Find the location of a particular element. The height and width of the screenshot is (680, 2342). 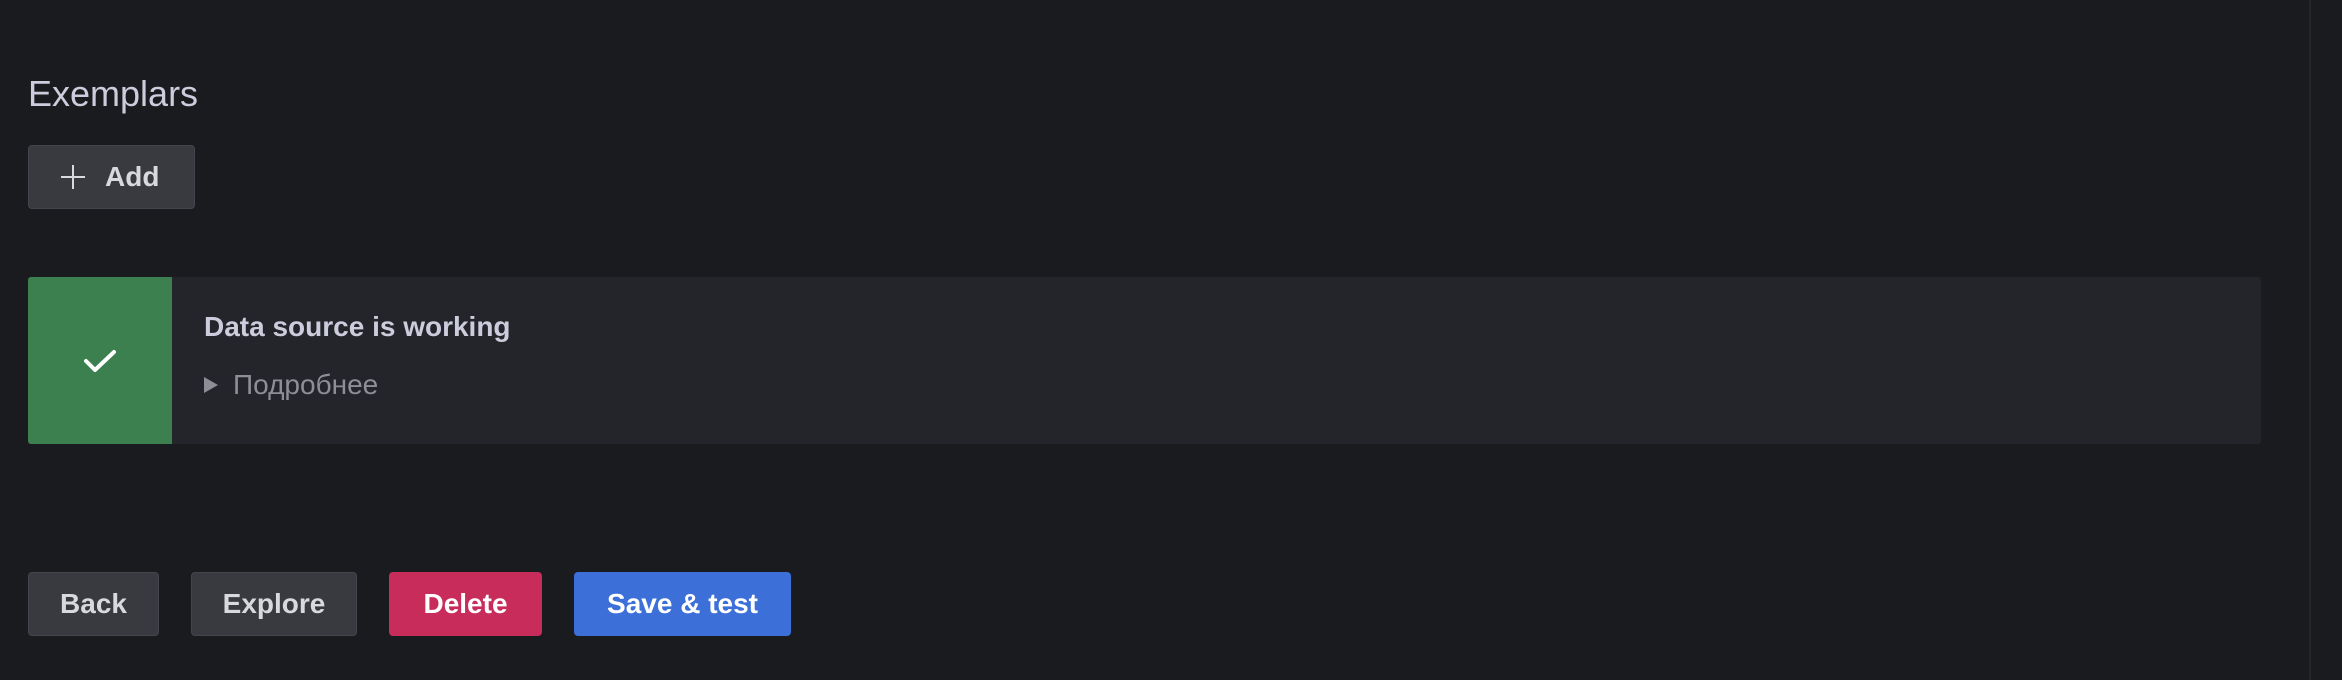

back-button: Back is located at coordinates (93, 604).